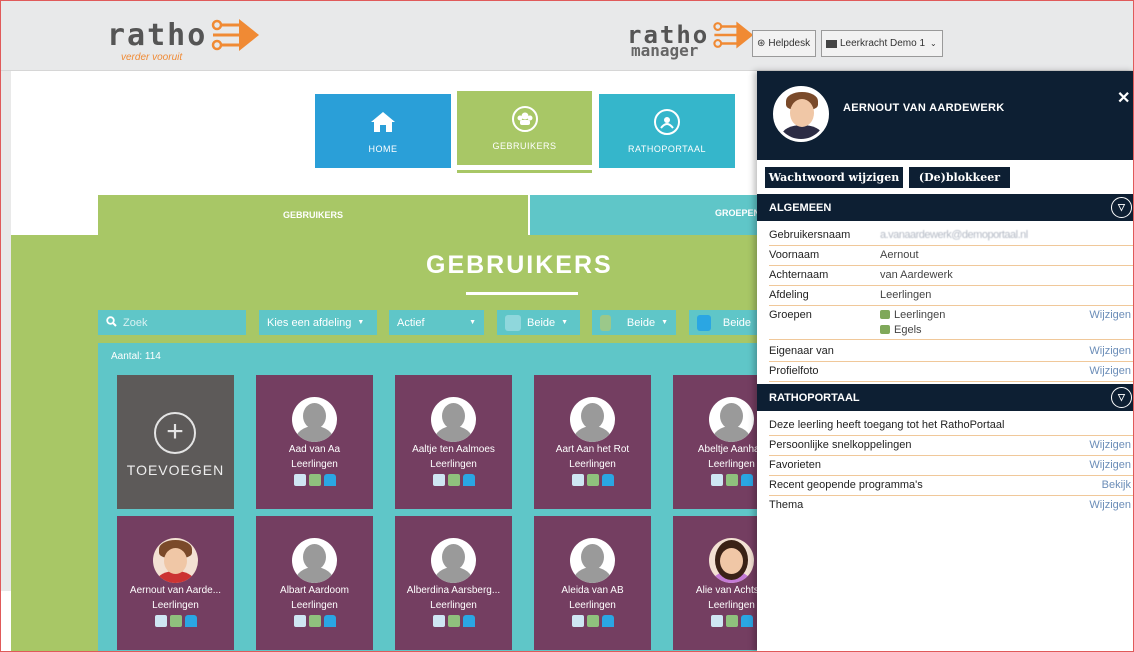 This screenshot has height=652, width=1134. I want to click on section-rathoportaal: RATHOPORTAAL ▽, so click(945, 397).